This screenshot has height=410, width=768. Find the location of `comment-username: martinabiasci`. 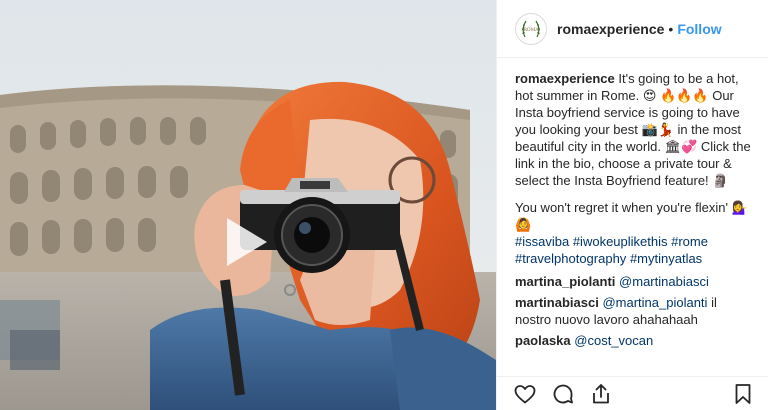

comment-username: martinabiasci is located at coordinates (557, 302).